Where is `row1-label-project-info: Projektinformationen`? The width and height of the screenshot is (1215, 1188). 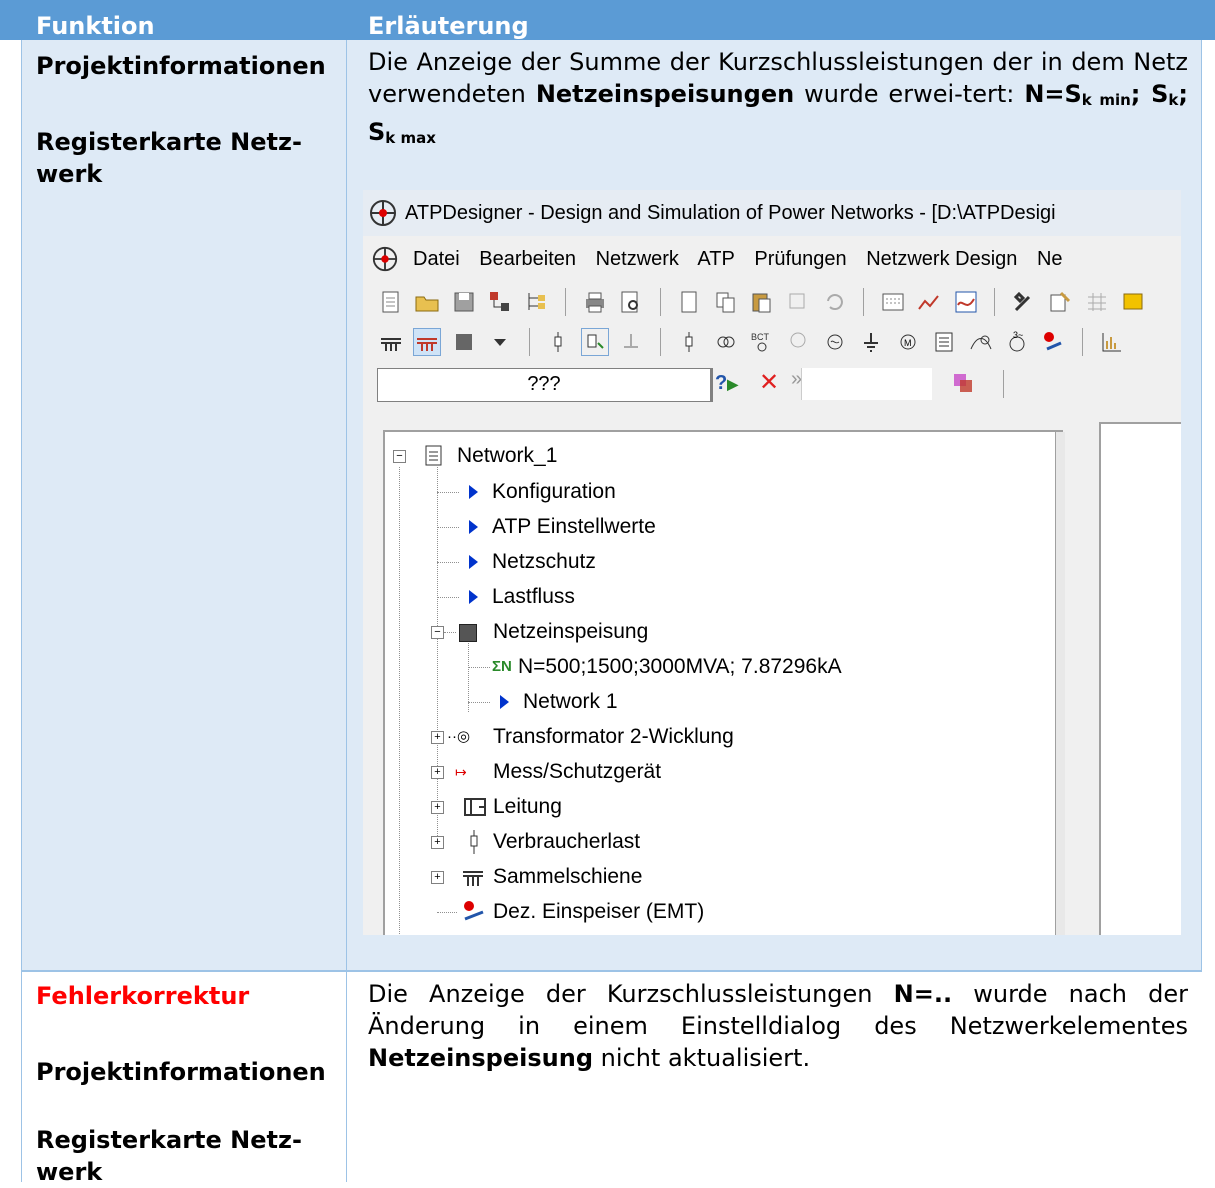
row1-label-project-info: Projektinformationen is located at coordinates (181, 66).